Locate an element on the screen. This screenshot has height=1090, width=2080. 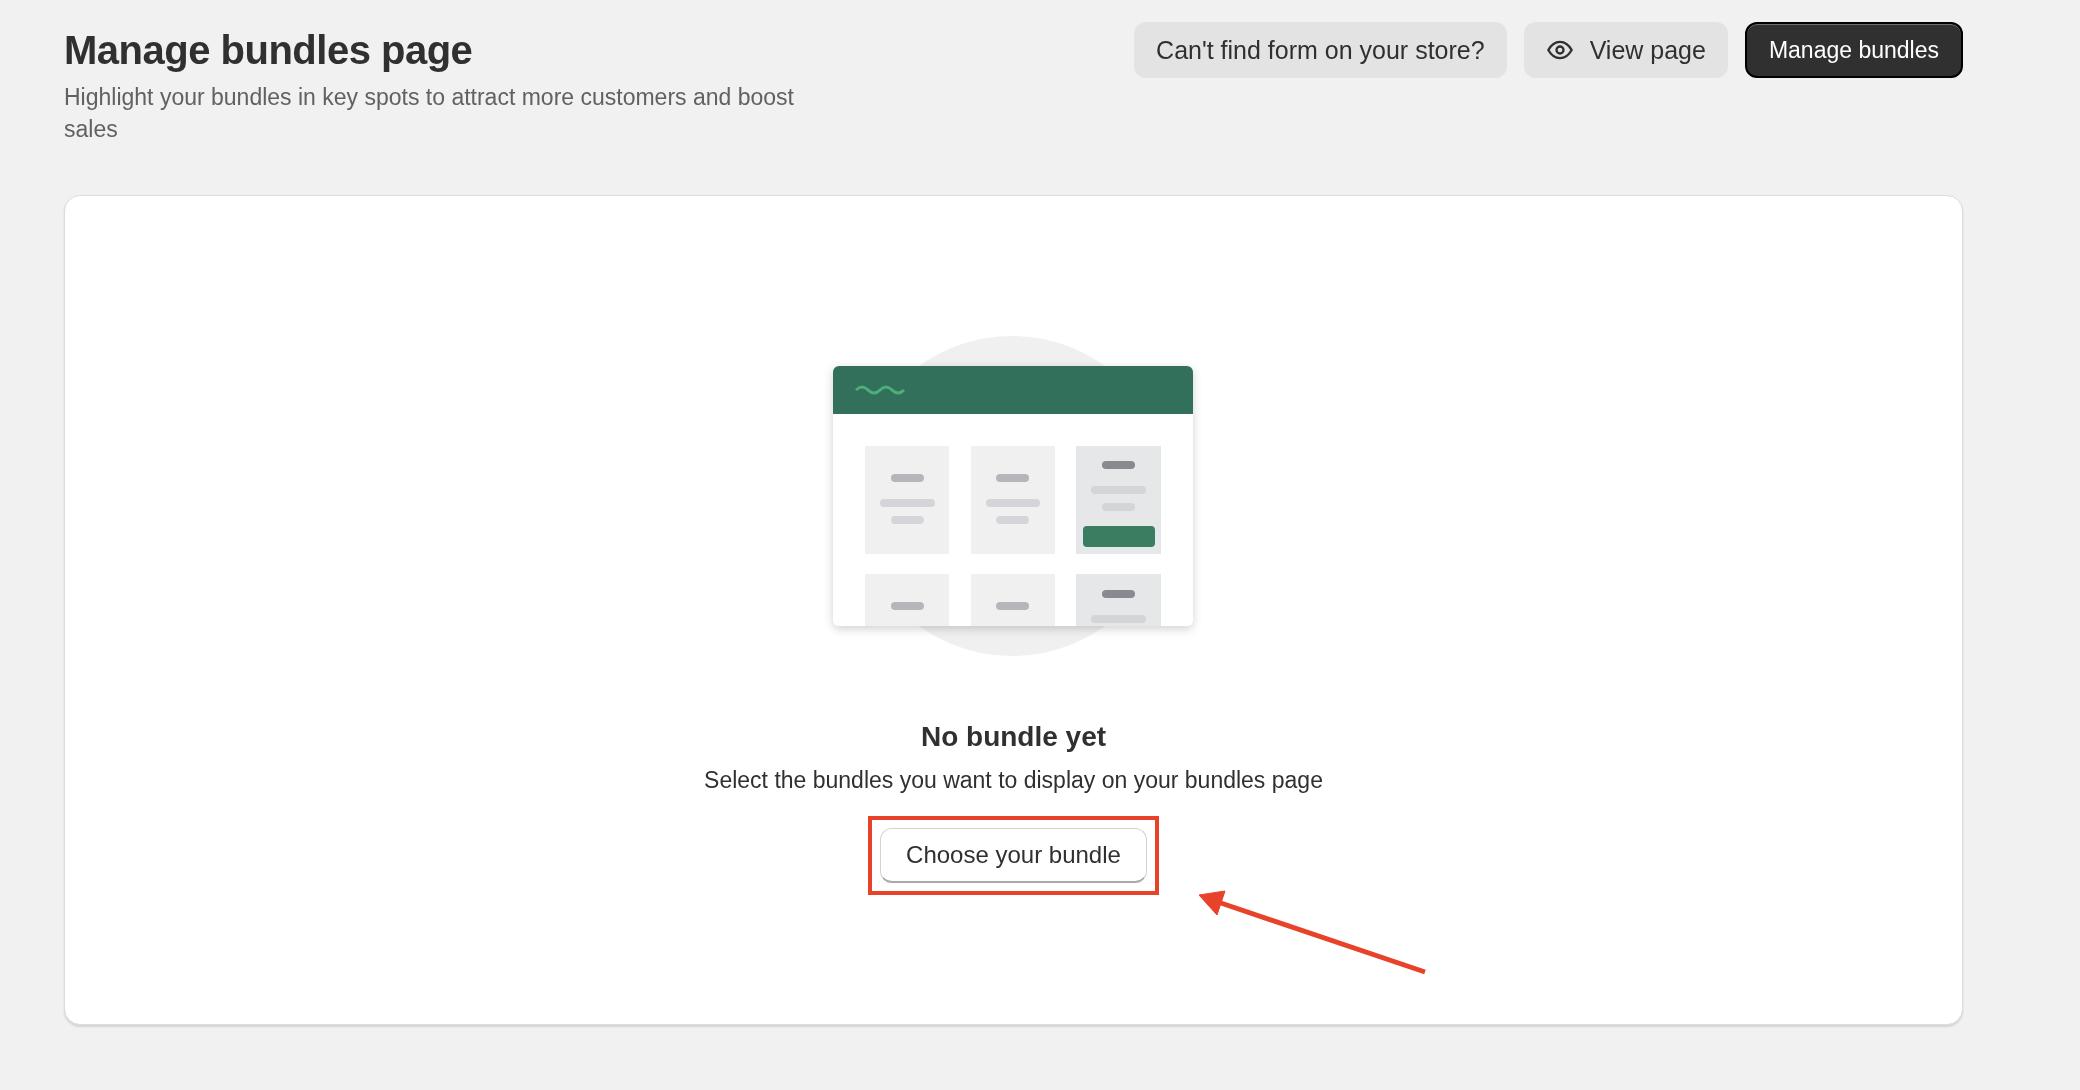
page-subtitle: Highlight your bundles in key spots to attract more customers and boost sales is located at coordinates (429, 113).